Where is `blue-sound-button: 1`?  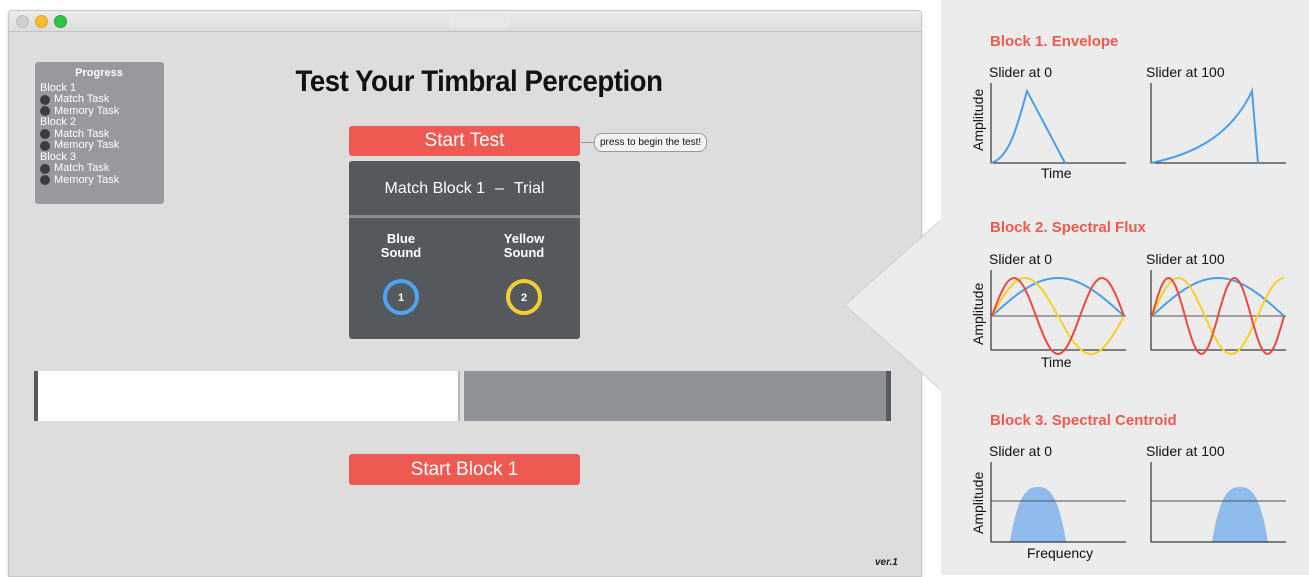
blue-sound-button: 1 is located at coordinates (401, 297).